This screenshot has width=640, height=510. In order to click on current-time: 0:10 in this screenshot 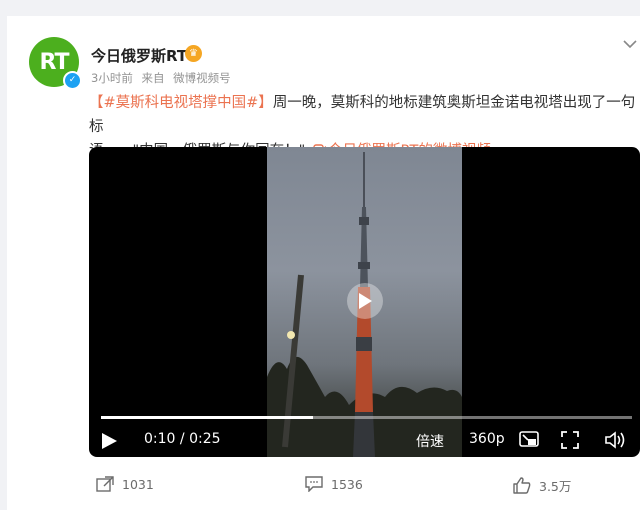, I will do `click(160, 439)`.